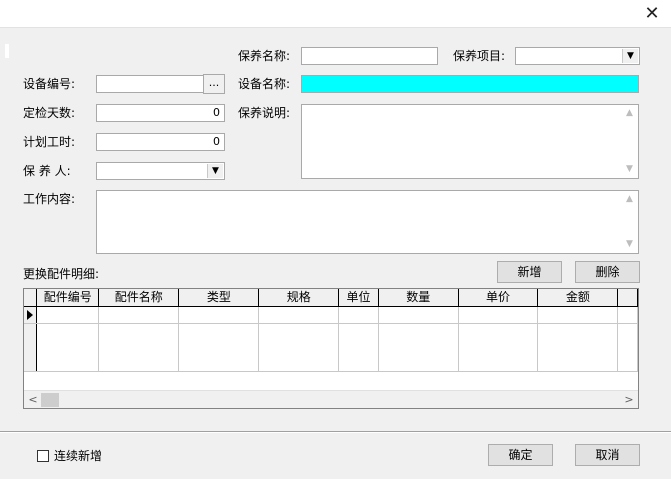 This screenshot has height=479, width=671. What do you see at coordinates (139, 298) in the screenshot?
I see `col-header: 配件名称` at bounding box center [139, 298].